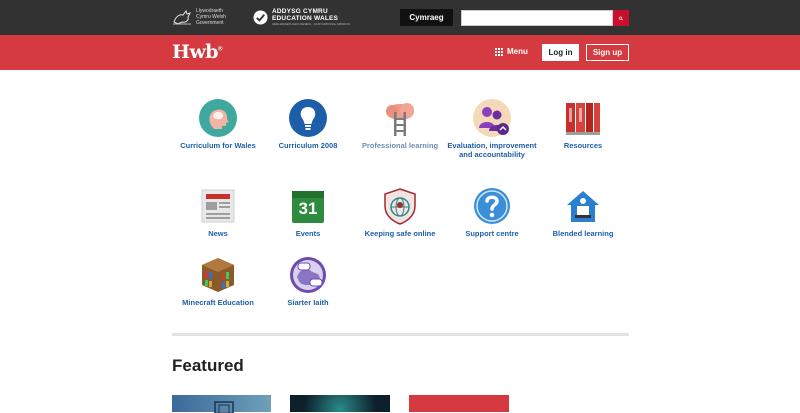 The width and height of the screenshot is (800, 413). What do you see at coordinates (400, 52) in the screenshot?
I see `site-header: Hwb® Menu Log in Sign up` at bounding box center [400, 52].